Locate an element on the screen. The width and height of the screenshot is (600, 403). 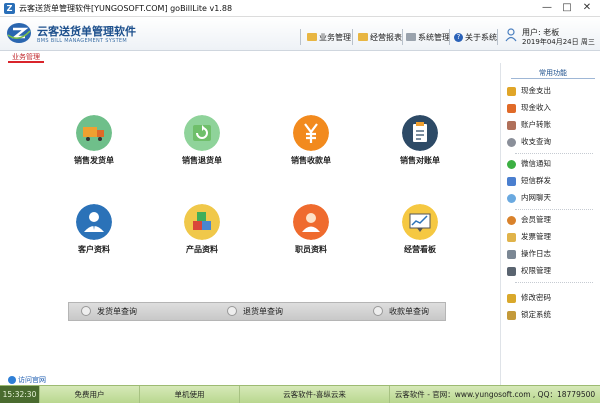
sidebar-item-label: 锁定系统 is located at coordinates (536, 314).